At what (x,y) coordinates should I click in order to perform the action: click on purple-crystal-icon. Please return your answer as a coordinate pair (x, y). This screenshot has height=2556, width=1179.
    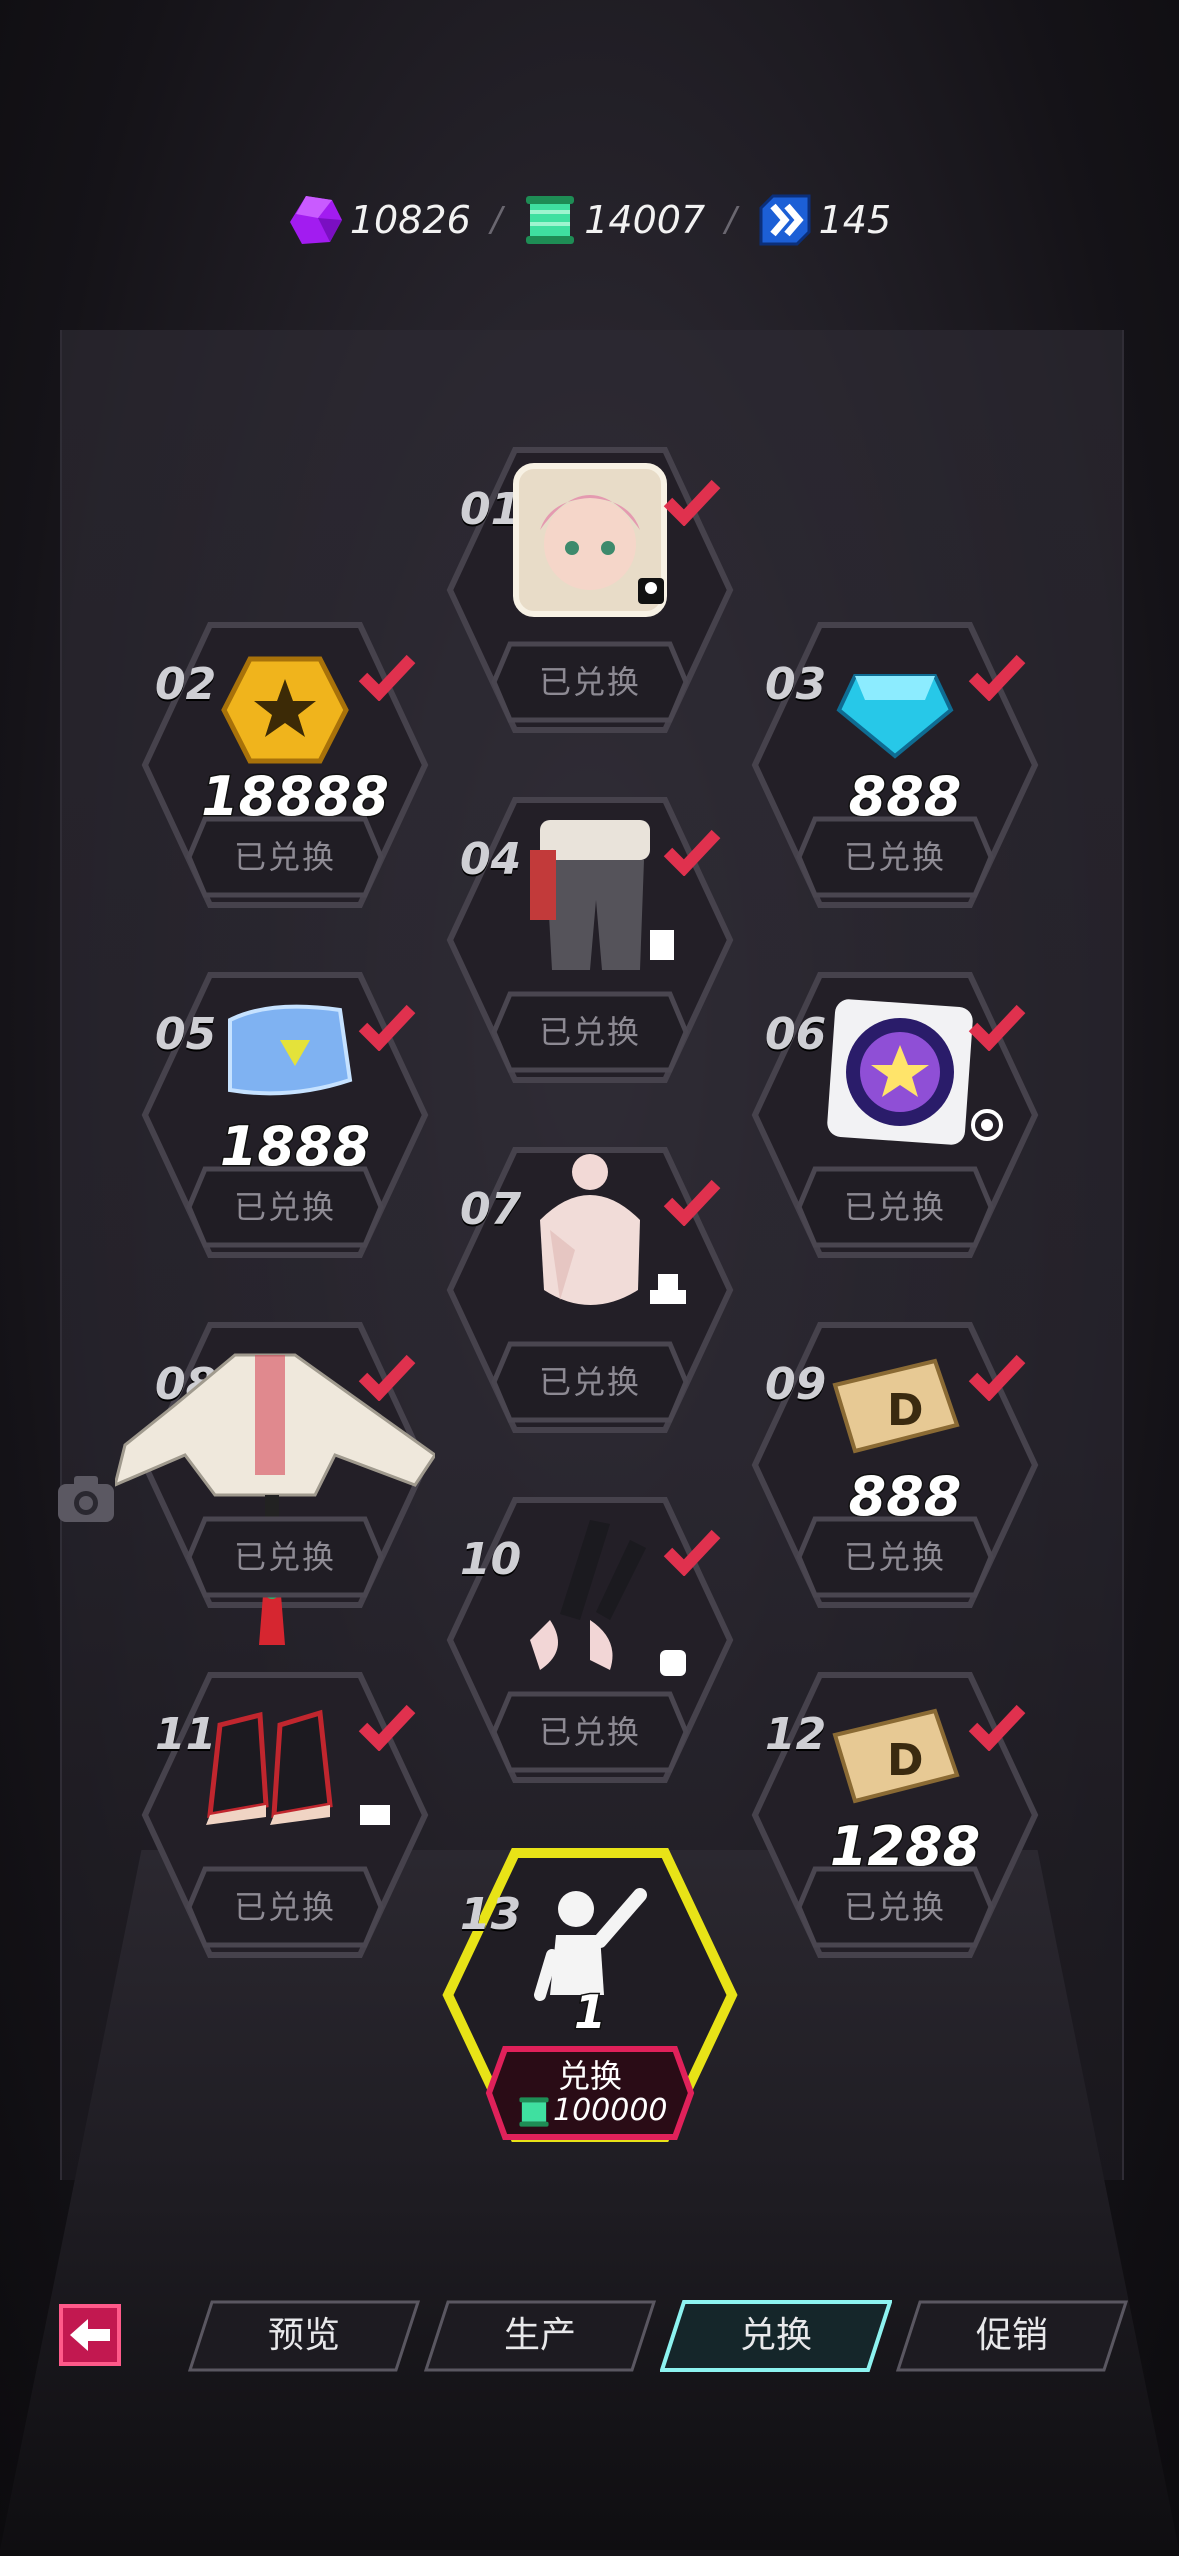
    Looking at the image, I should click on (315, 220).